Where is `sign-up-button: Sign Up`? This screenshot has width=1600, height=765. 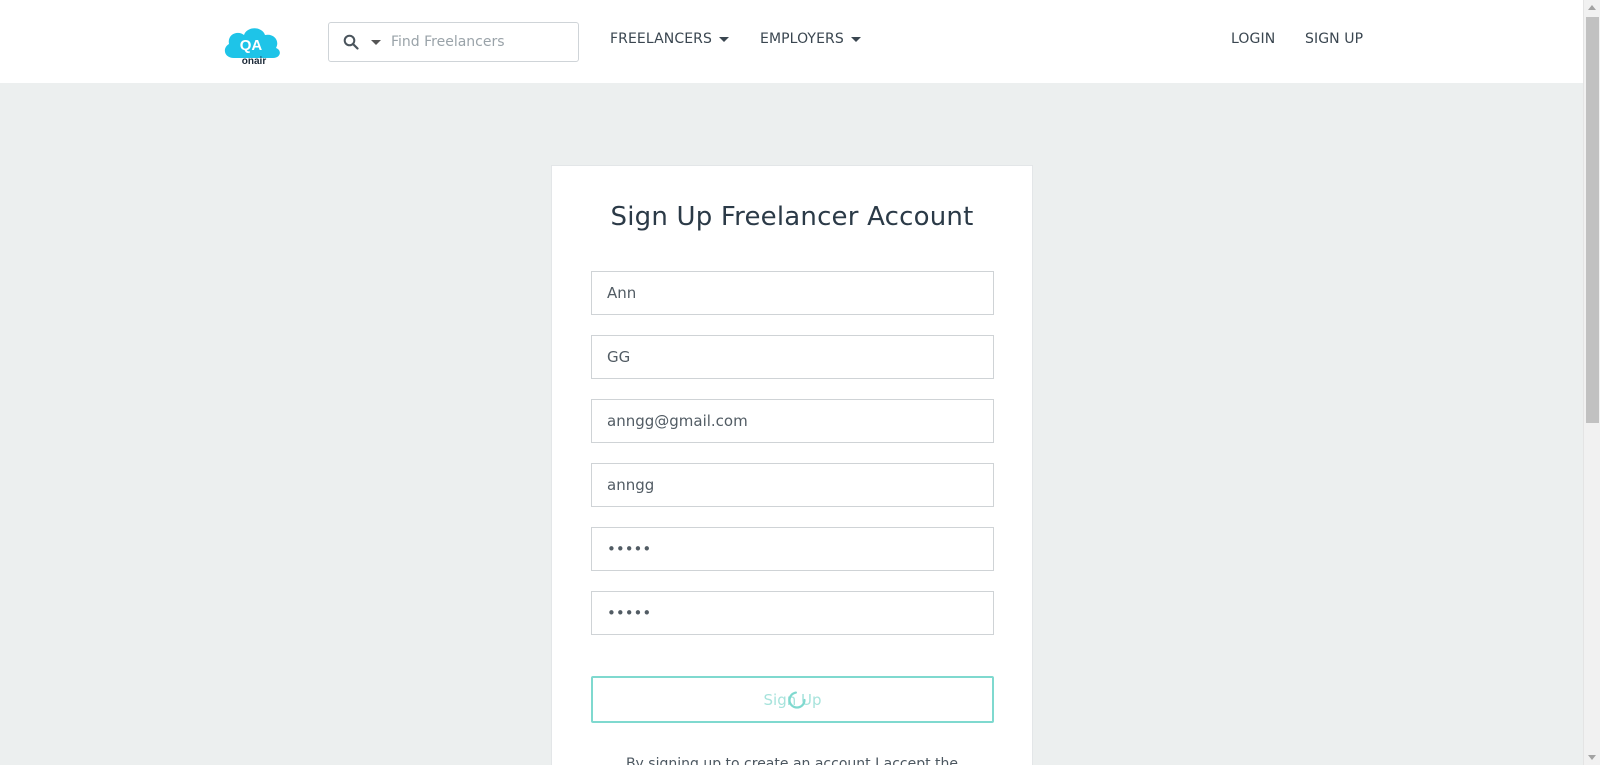
sign-up-button: Sign Up is located at coordinates (792, 699).